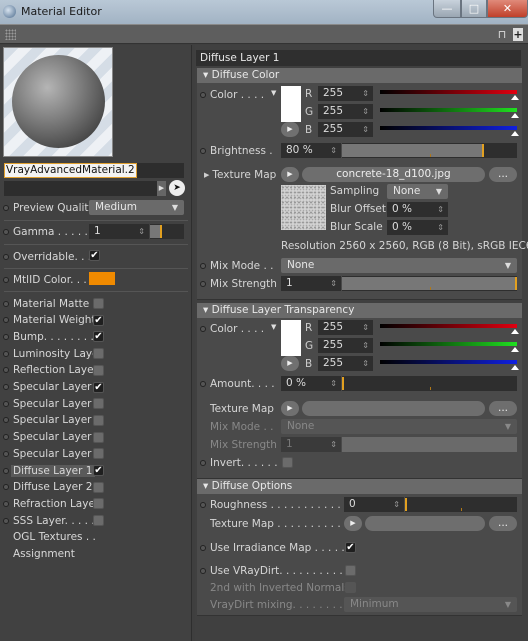  What do you see at coordinates (502, 35) in the screenshot?
I see `lock-icon: ⊓` at bounding box center [502, 35].